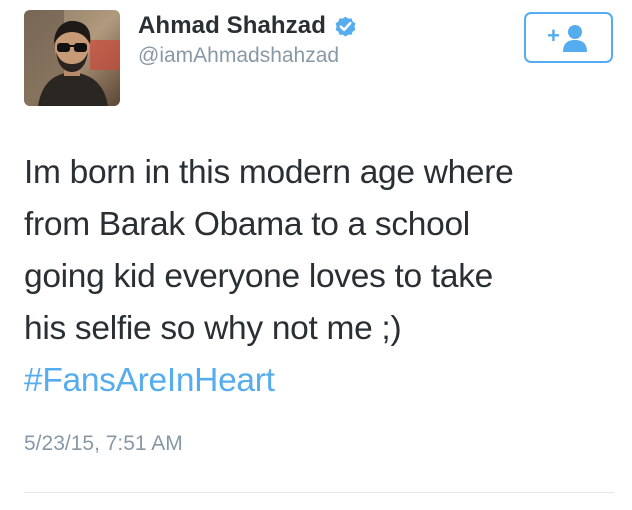 The height and width of the screenshot is (510, 632). I want to click on user-name: Ahmad Shahzad, so click(232, 26).